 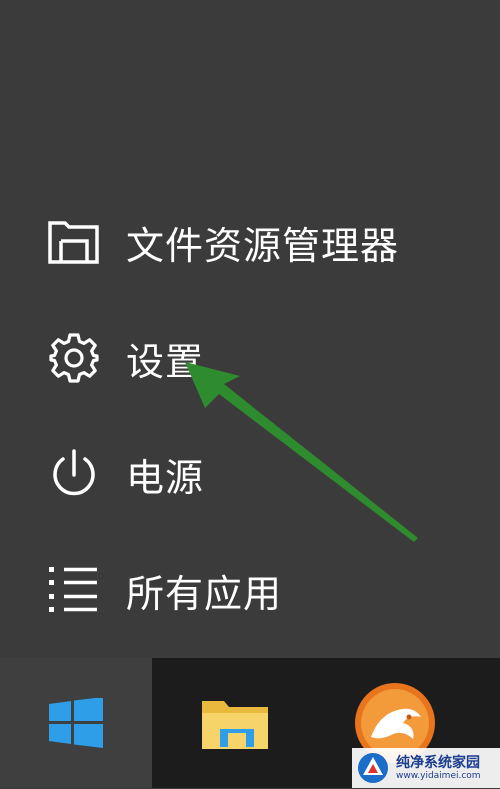 I want to click on list-icon, so click(x=74, y=590).